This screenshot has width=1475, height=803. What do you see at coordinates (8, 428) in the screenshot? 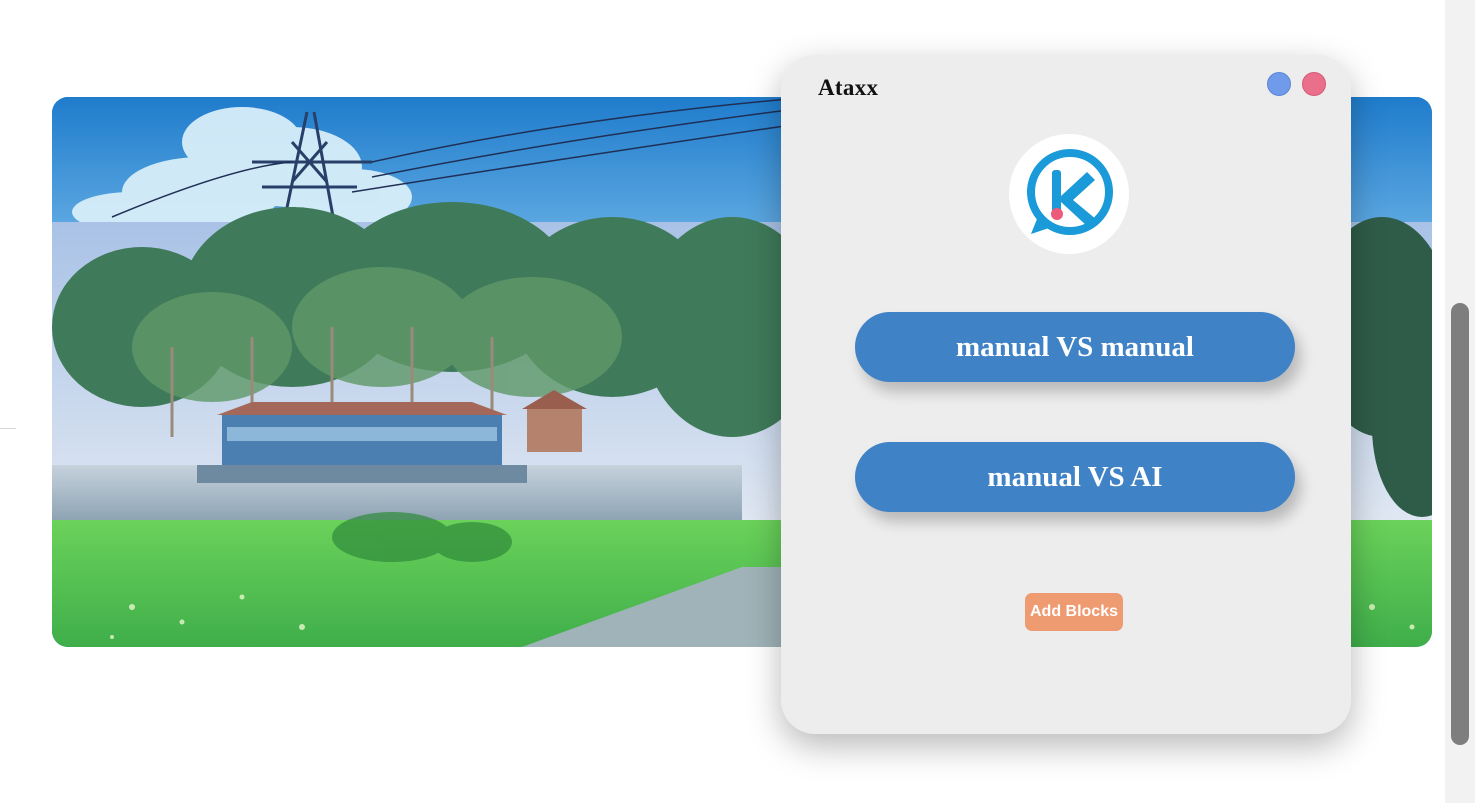
I see `edge-divider` at bounding box center [8, 428].